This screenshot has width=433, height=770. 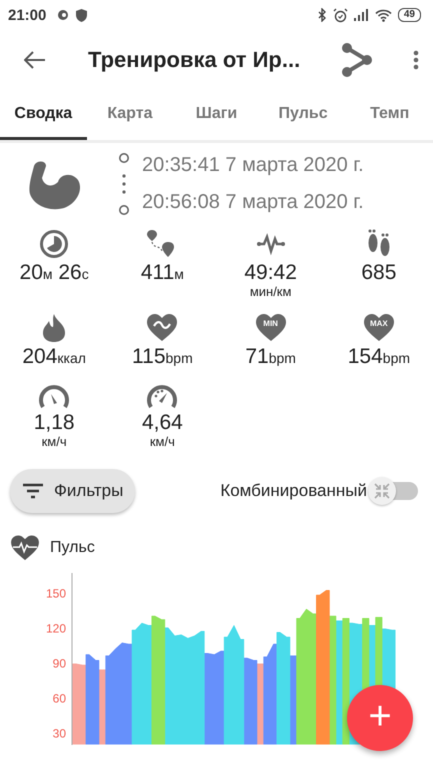 What do you see at coordinates (361, 15) in the screenshot?
I see `signal-icon` at bounding box center [361, 15].